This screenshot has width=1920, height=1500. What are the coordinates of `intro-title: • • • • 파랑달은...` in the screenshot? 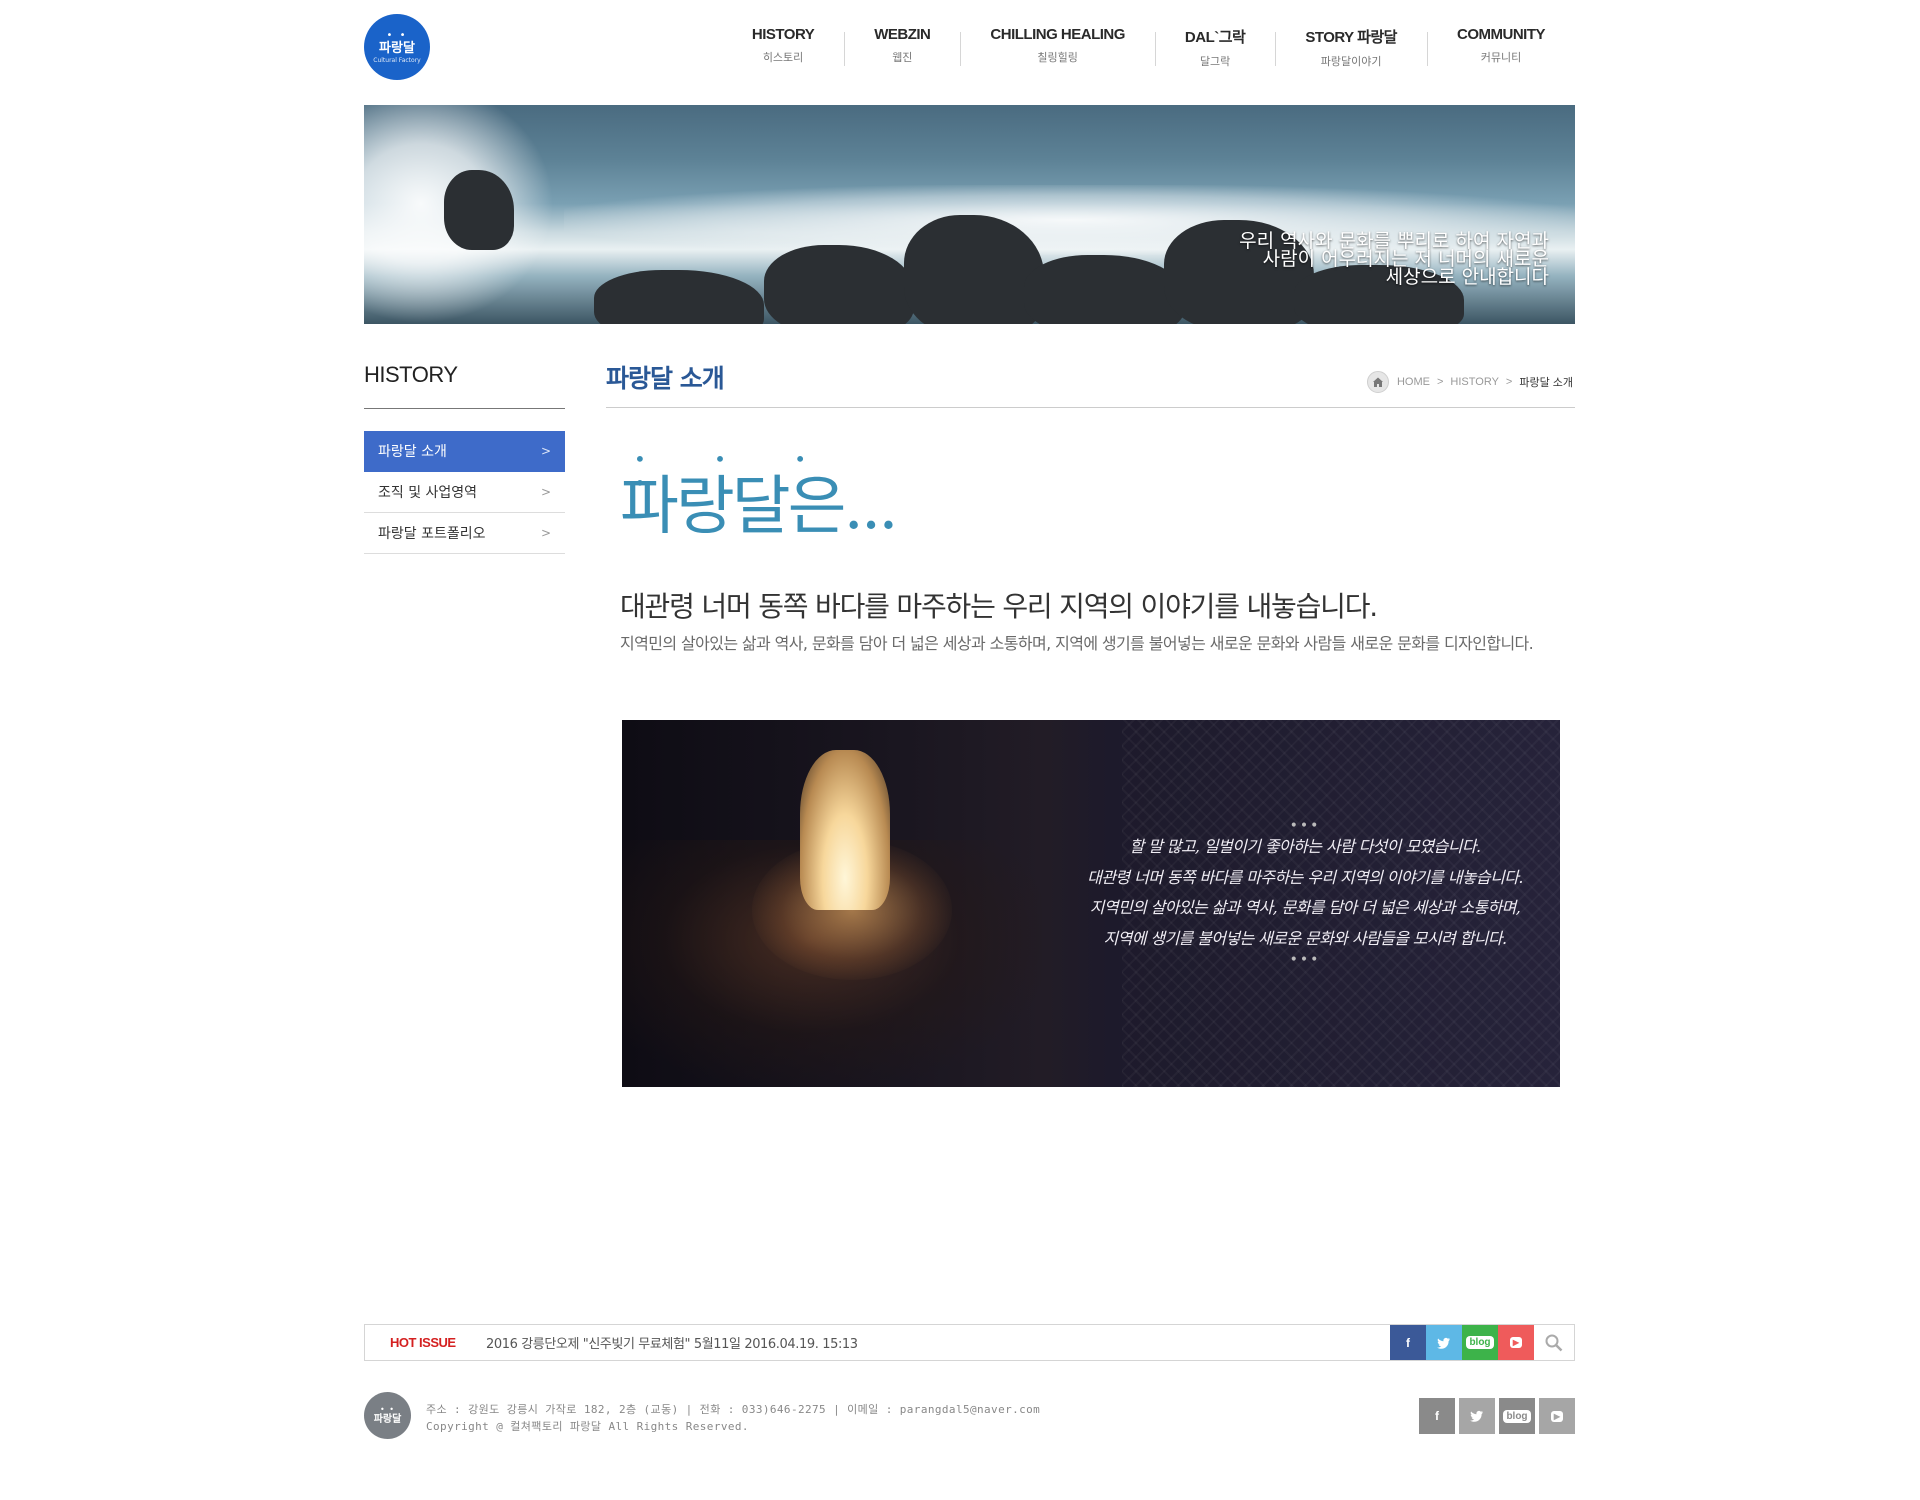 It's located at (759, 497).